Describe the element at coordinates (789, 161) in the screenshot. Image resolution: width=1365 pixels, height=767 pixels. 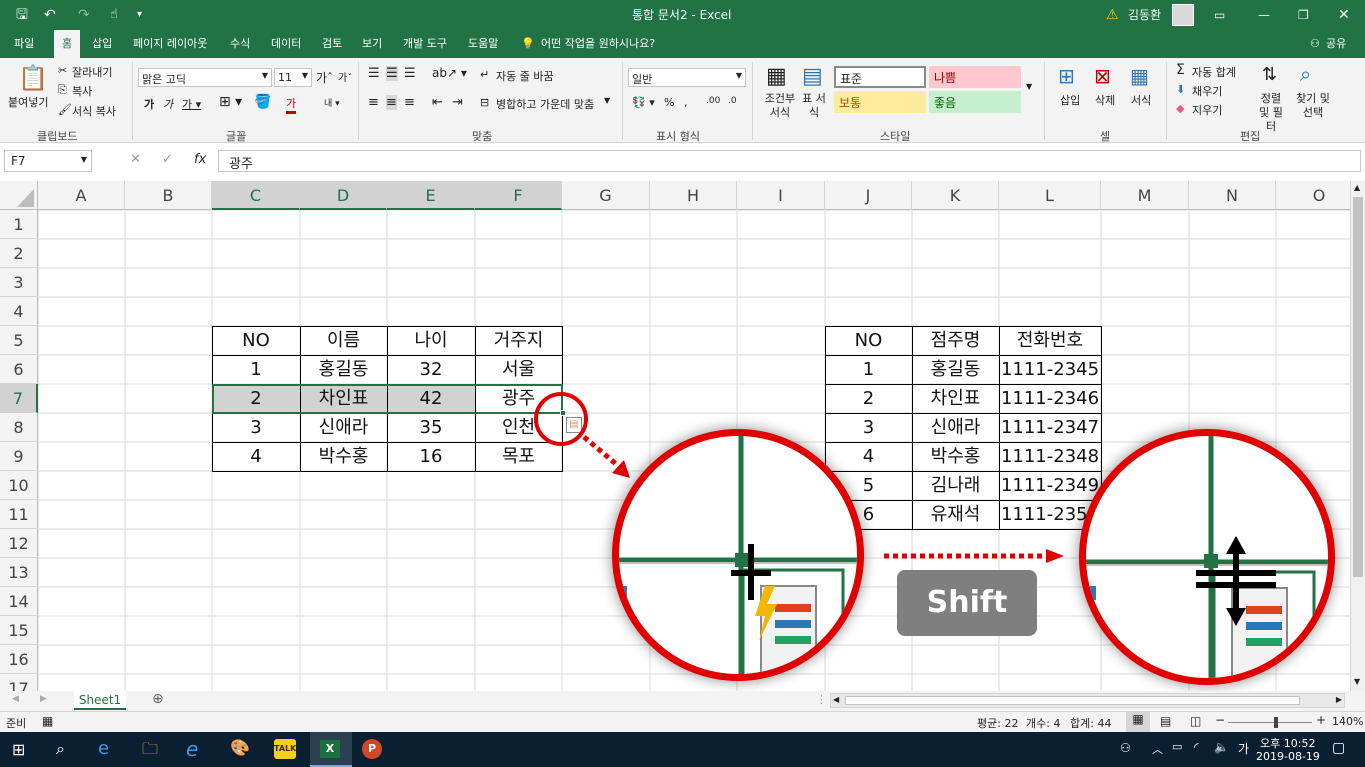
I see `formula-input: 광주` at that location.